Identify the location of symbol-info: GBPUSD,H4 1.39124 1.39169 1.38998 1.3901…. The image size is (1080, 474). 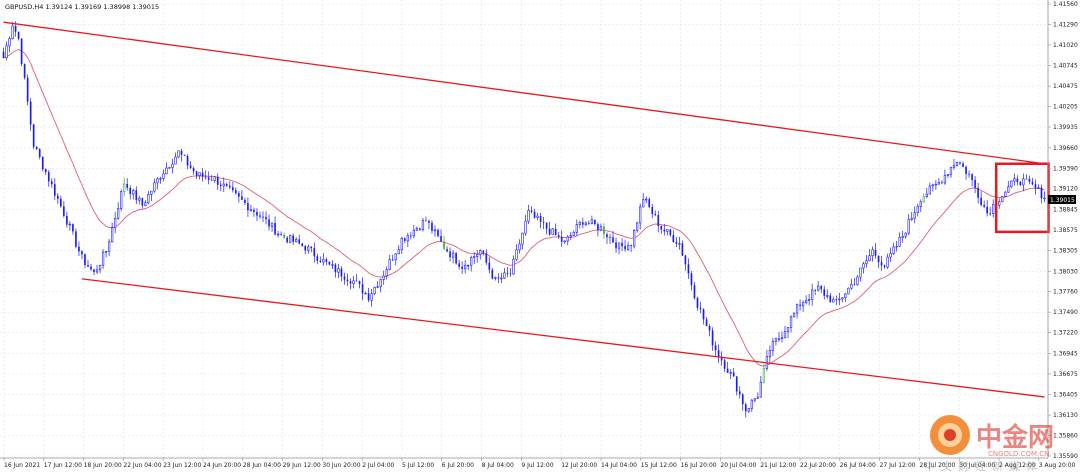
(82, 7).